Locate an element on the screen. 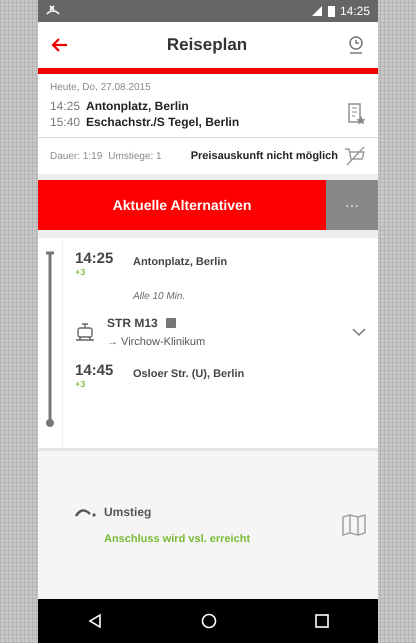 Image resolution: width=416 pixels, height=643 pixels. stop-time: 14:25 is located at coordinates (65, 106).